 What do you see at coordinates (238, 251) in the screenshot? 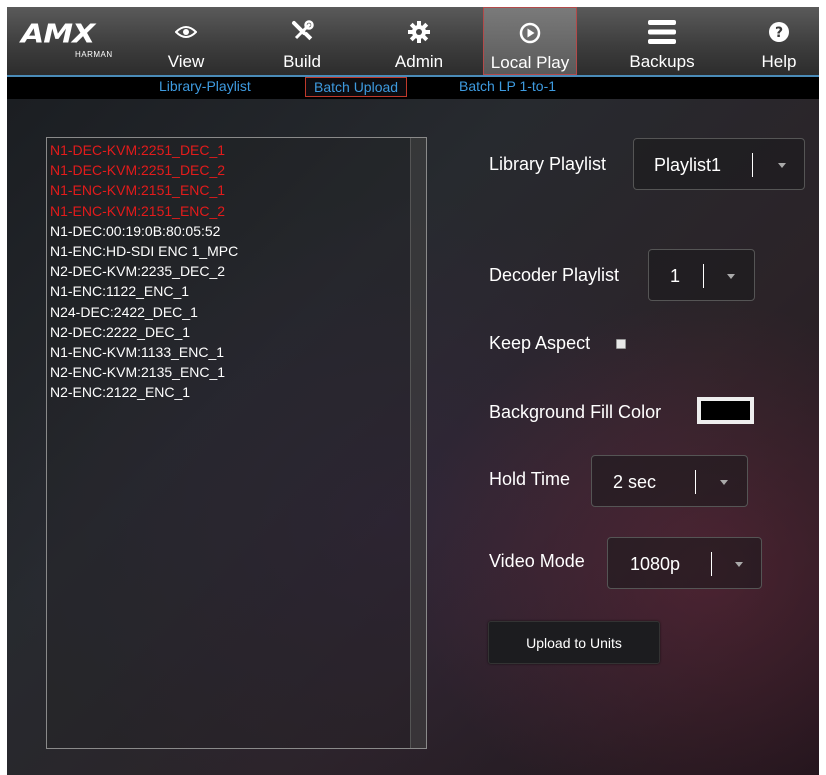
I see `unit-list-item: N1-ENC:HD-SDI ENC 1_MPC` at bounding box center [238, 251].